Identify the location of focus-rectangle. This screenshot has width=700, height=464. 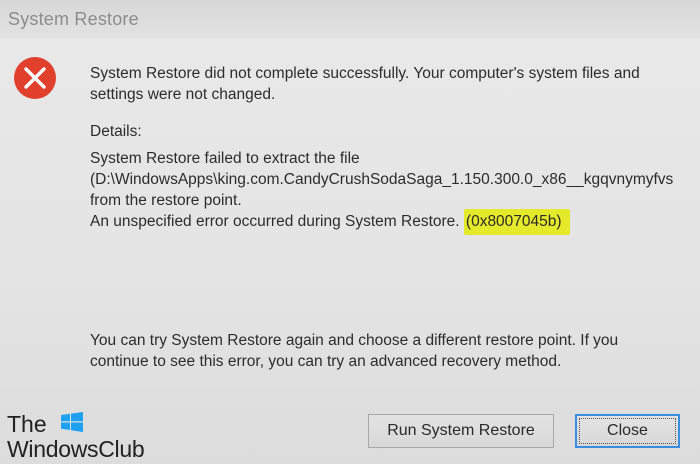
(627, 431).